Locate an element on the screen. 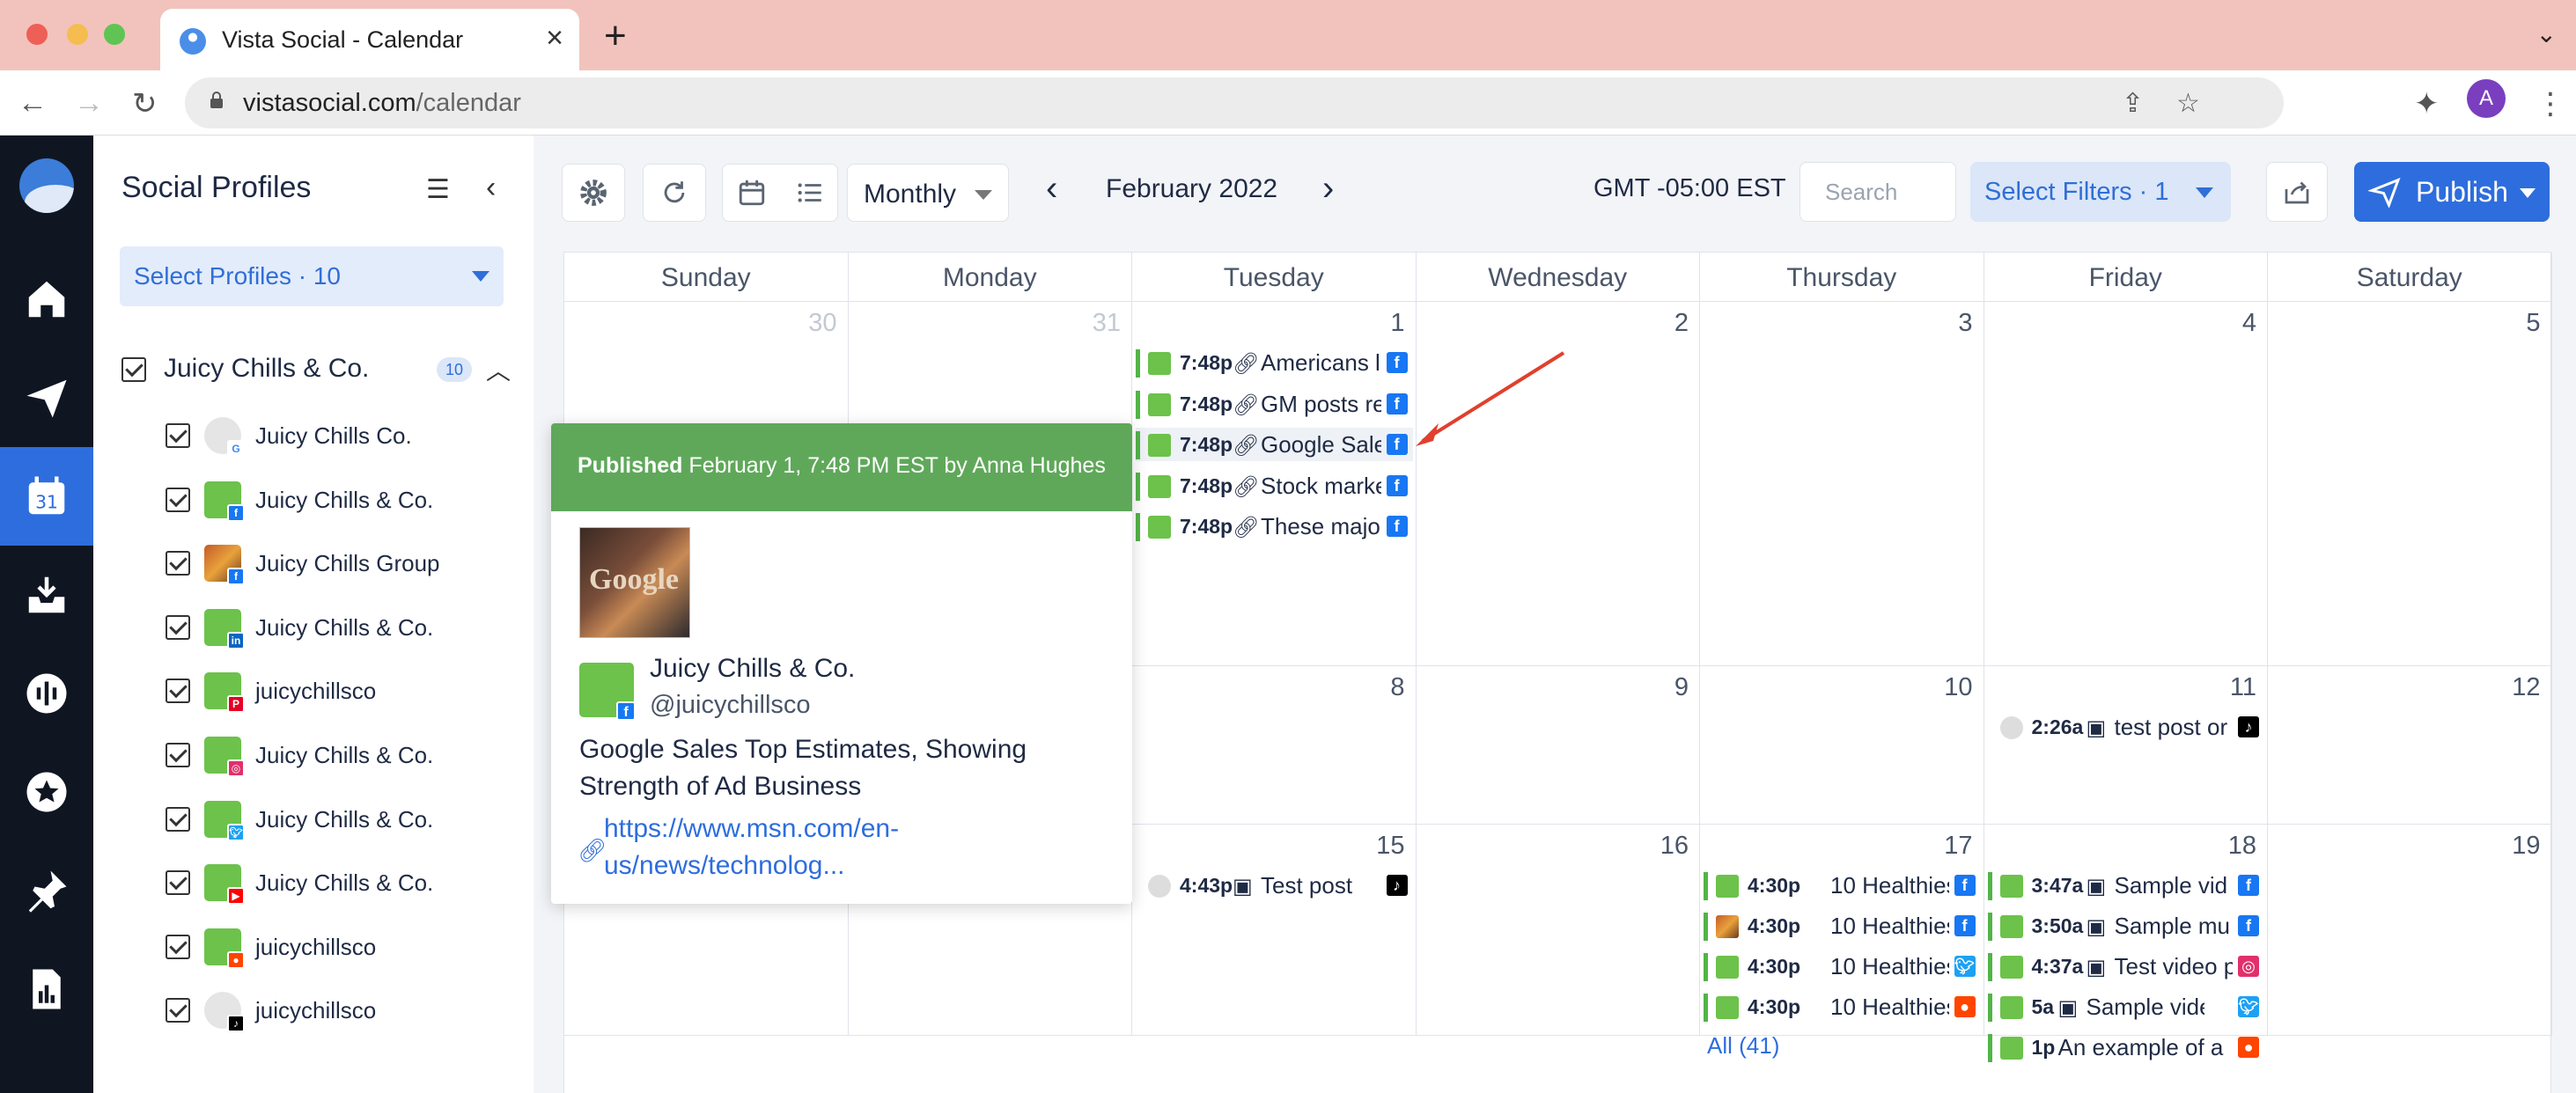 Image resolution: width=2576 pixels, height=1093 pixels. chevron-down-icon: ⌄ is located at coordinates (2546, 34).